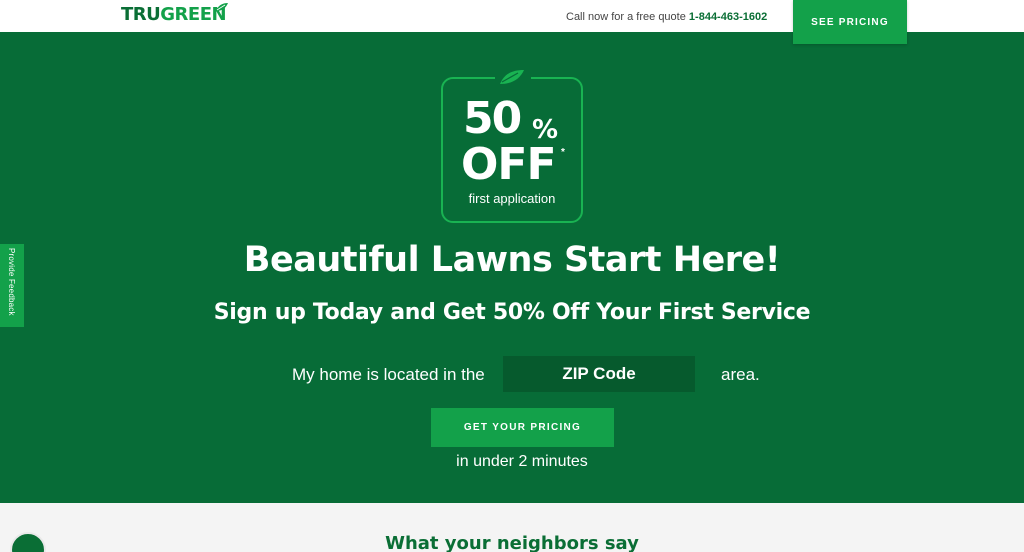 The image size is (1024, 552). Describe the element at coordinates (599, 374) in the screenshot. I see `zip-code-input` at that location.